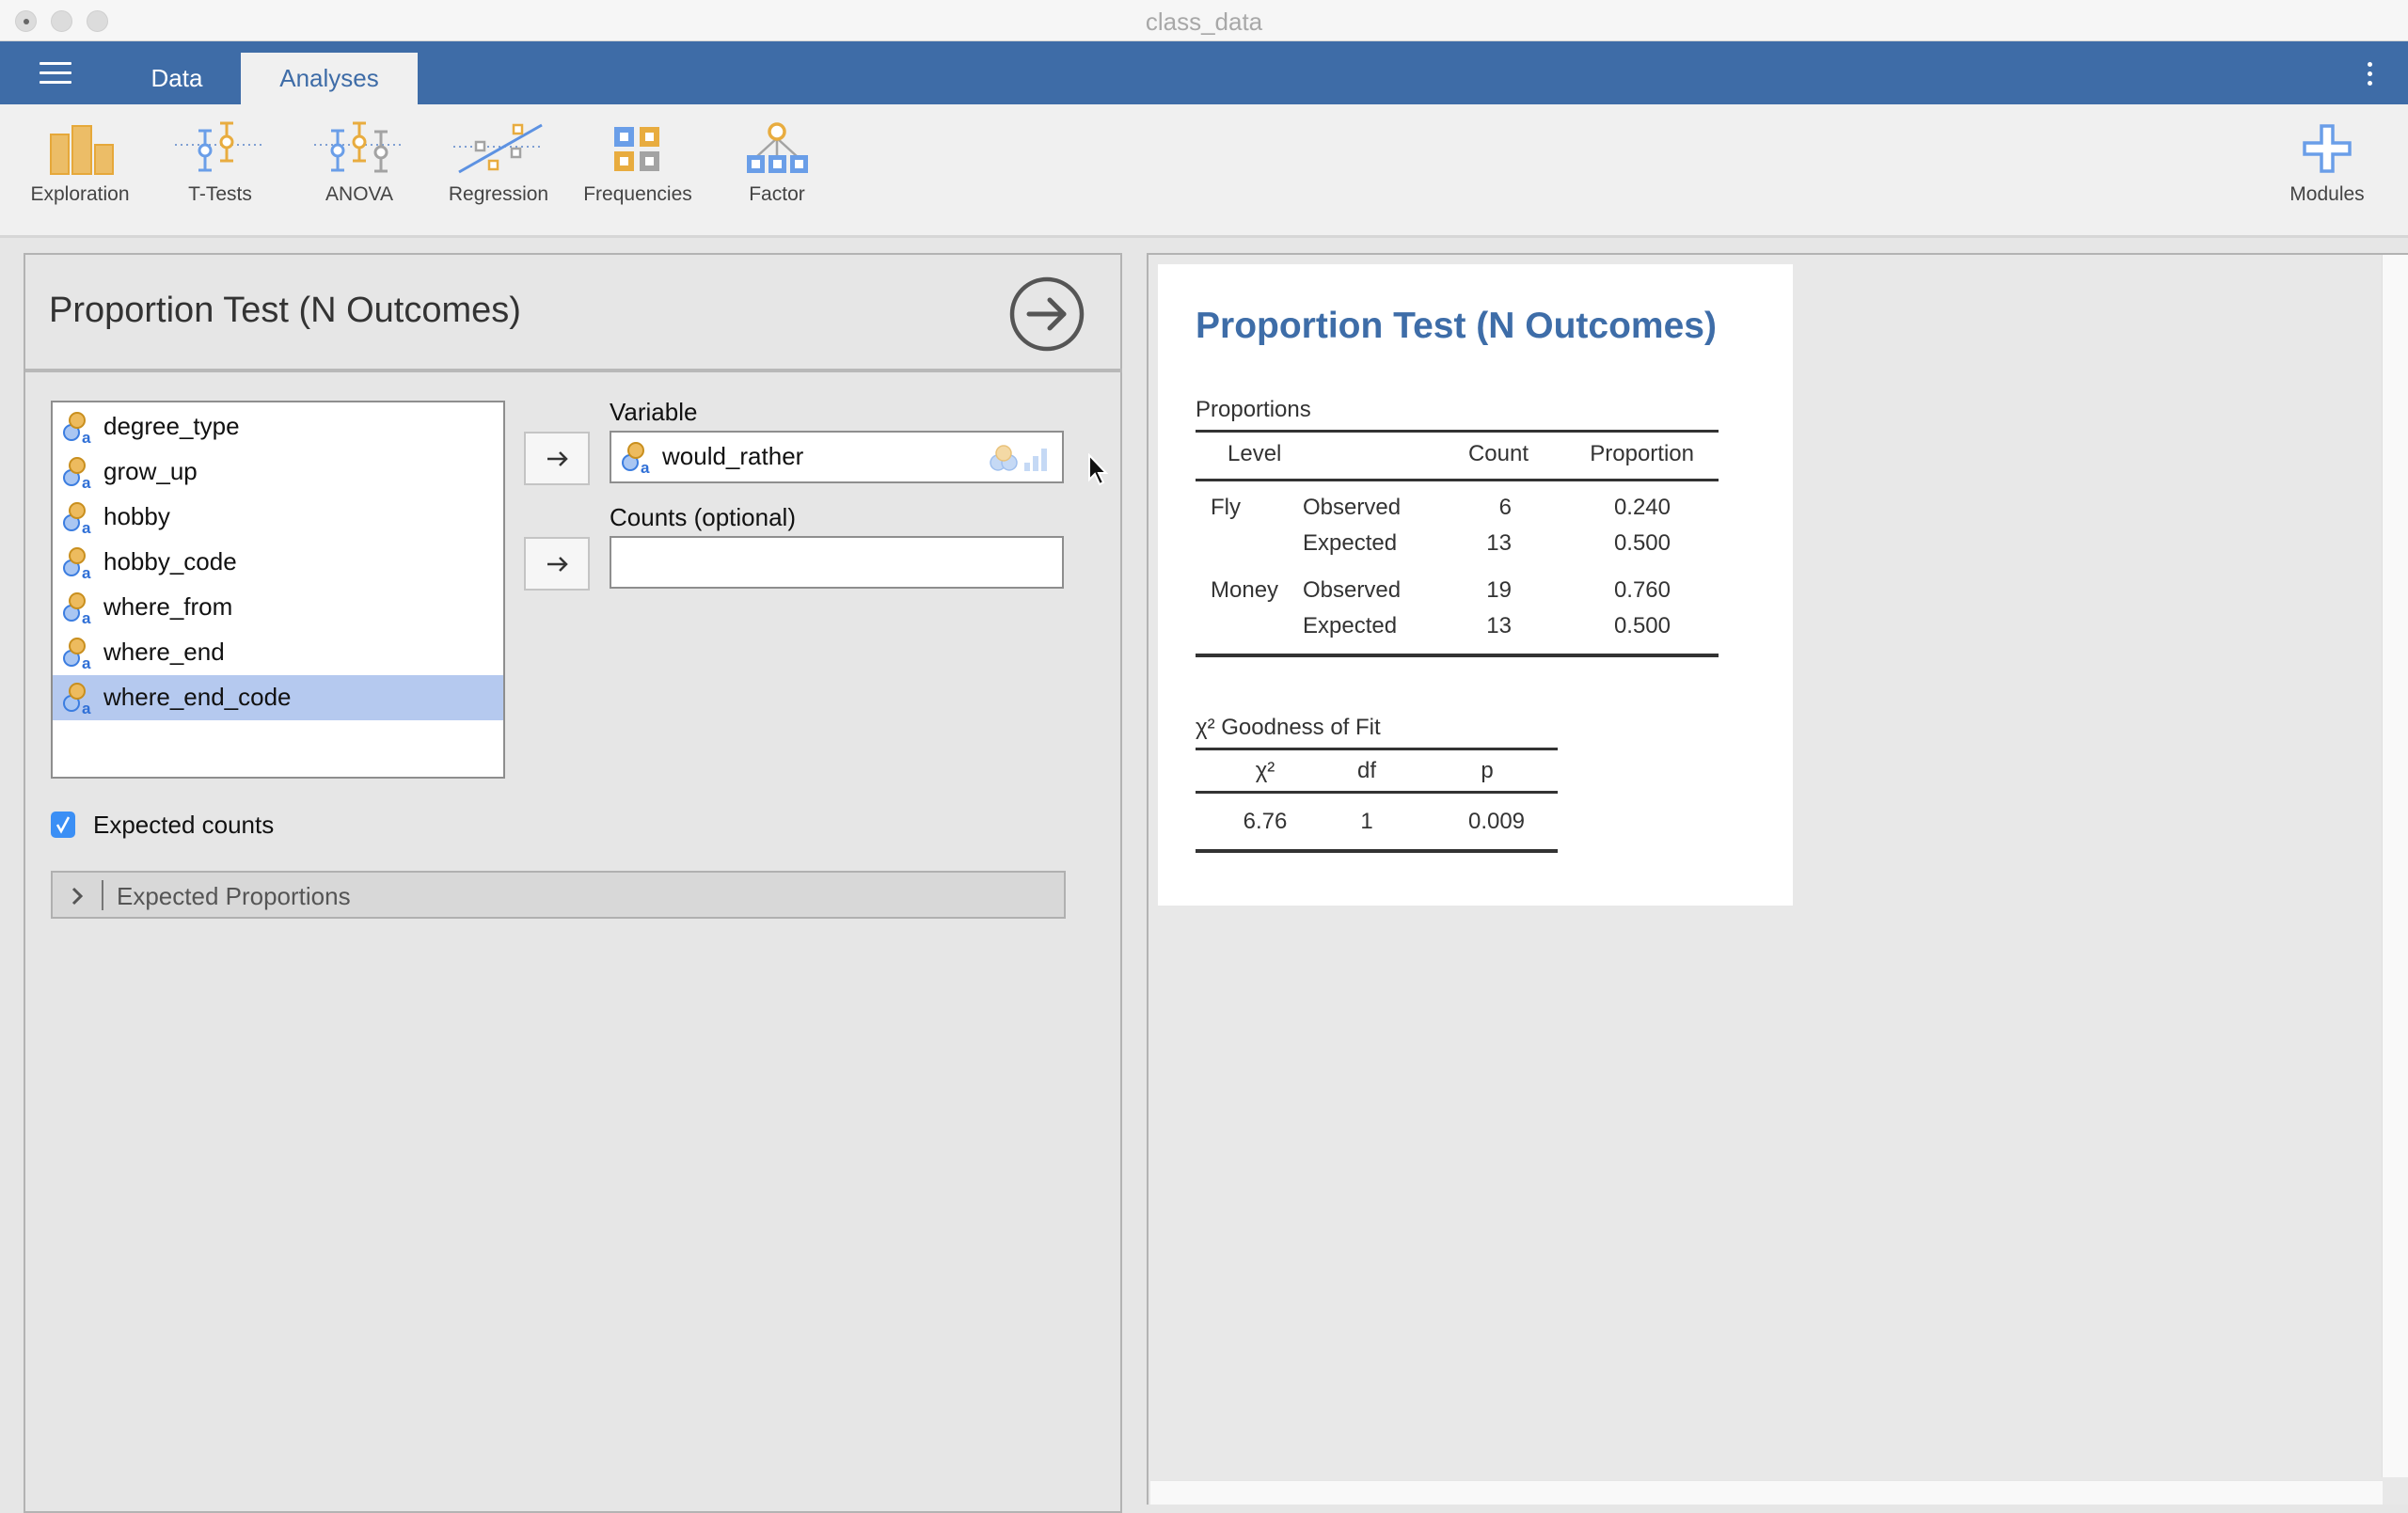  What do you see at coordinates (234, 896) in the screenshot?
I see `expected-proportions-label: Expected Proportions` at bounding box center [234, 896].